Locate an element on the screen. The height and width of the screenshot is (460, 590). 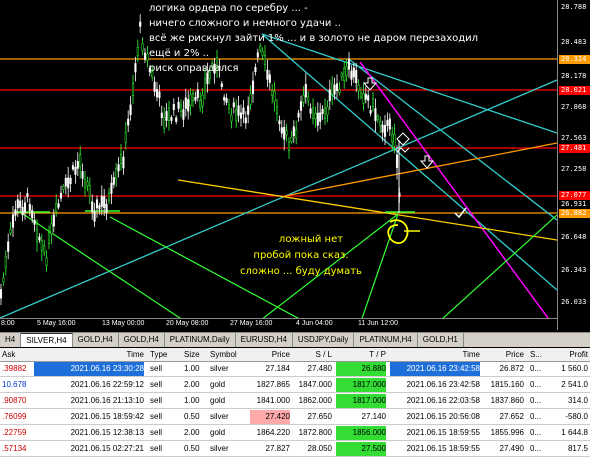
ask-cell: 10.678 is located at coordinates (14, 384).